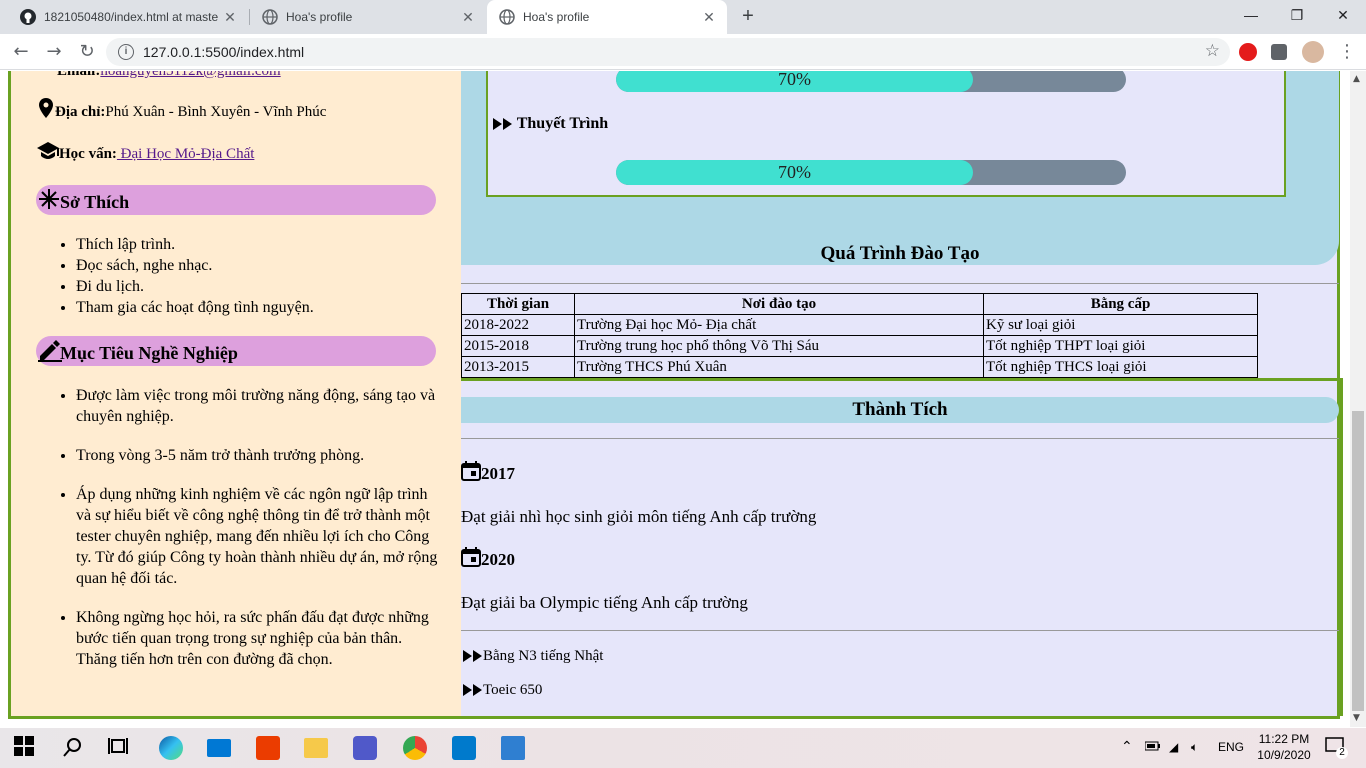 This screenshot has width=1366, height=768. What do you see at coordinates (498, 559) in the screenshot?
I see `year-text: 2020` at bounding box center [498, 559].